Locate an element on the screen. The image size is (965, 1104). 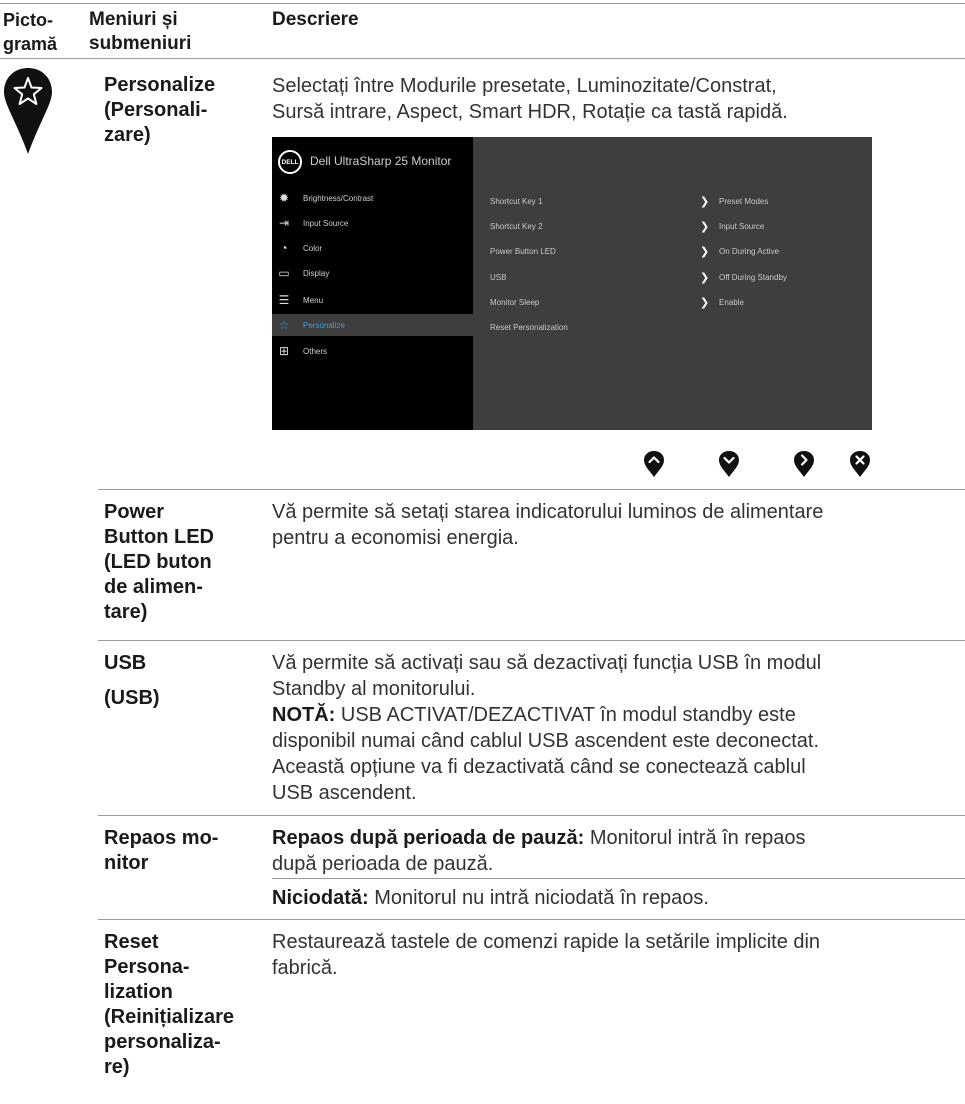
osd-menu-item-input-source: ⇥ Input Source is located at coordinates (372, 223).